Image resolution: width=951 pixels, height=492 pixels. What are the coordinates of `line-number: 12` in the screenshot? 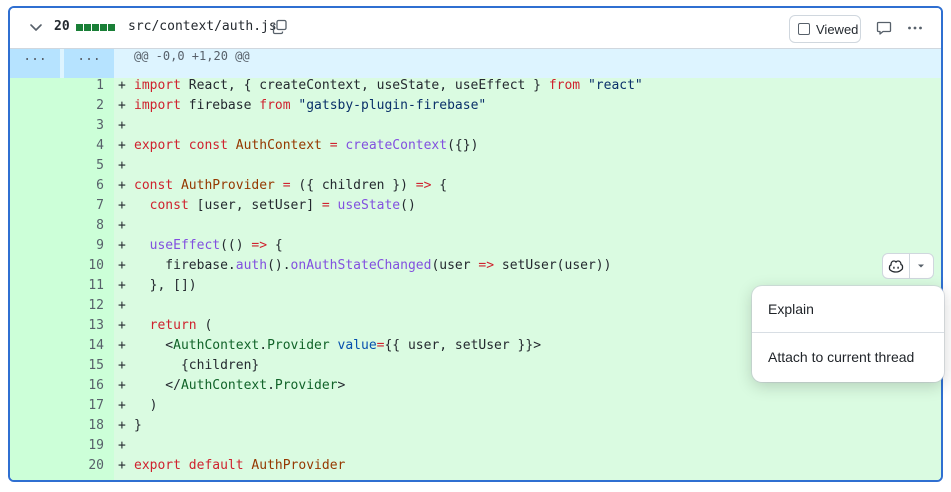 It's located at (84, 305).